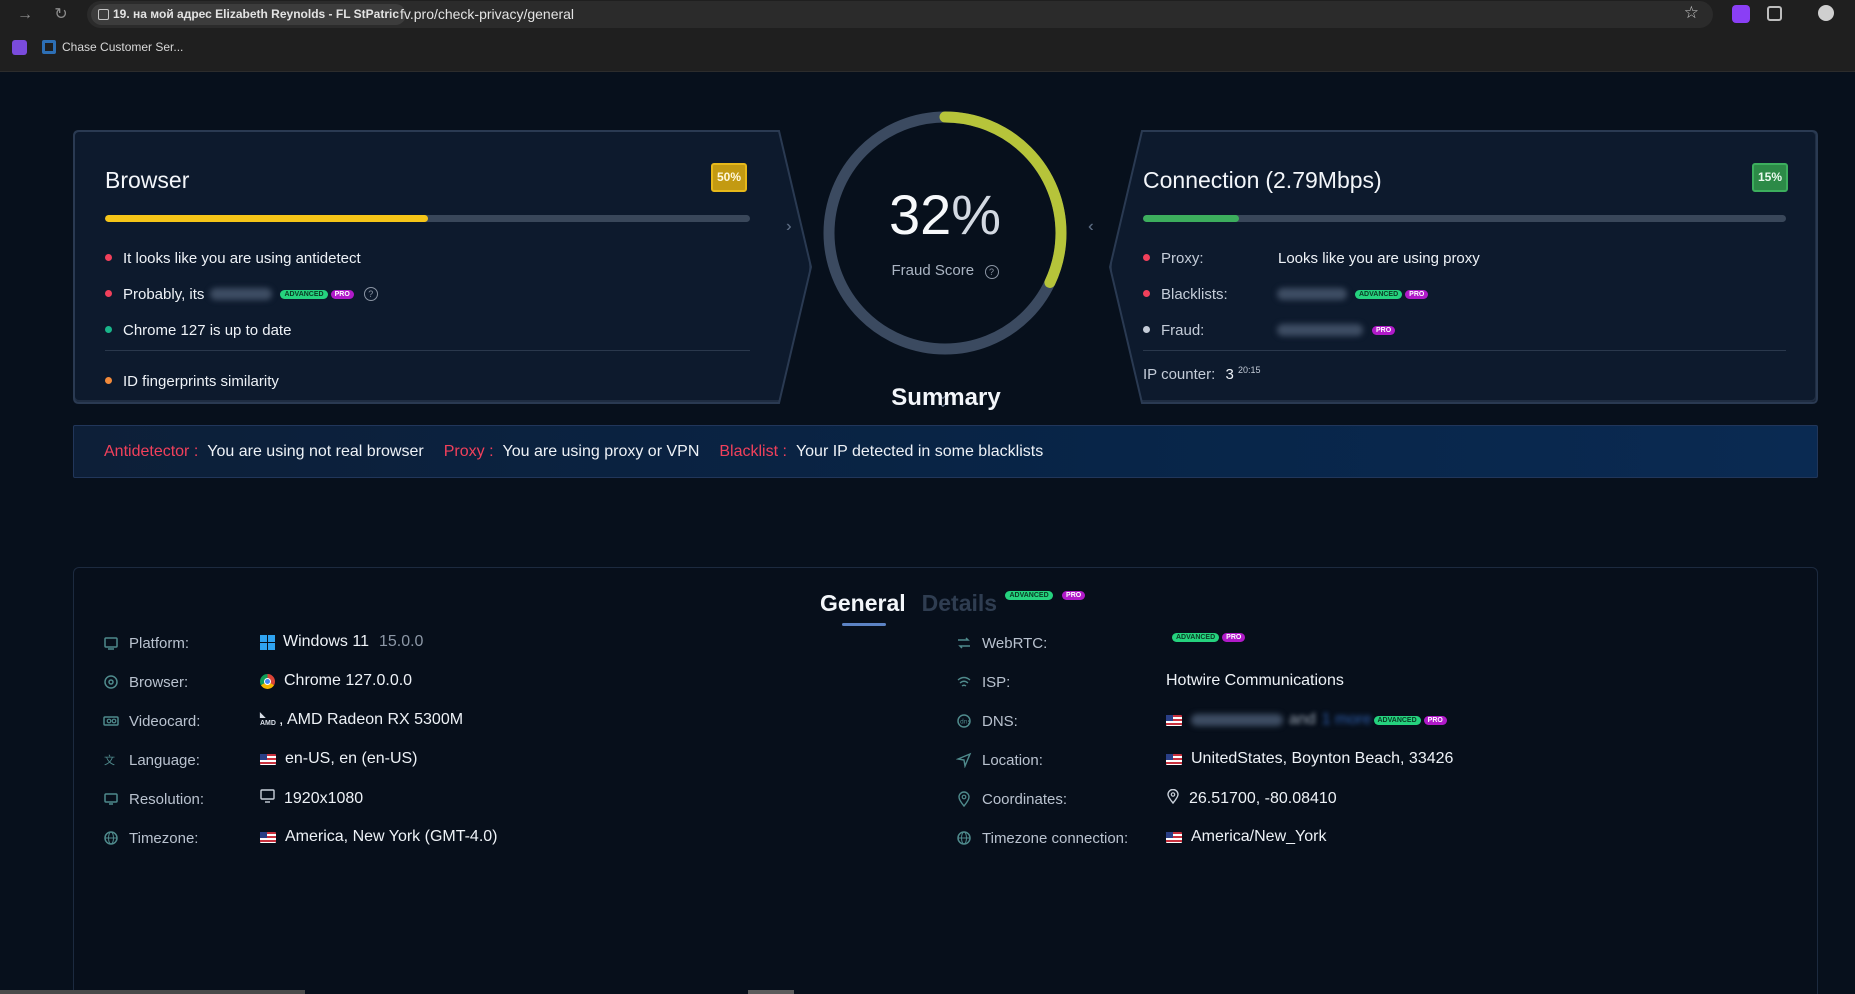 Image resolution: width=1855 pixels, height=994 pixels. Describe the element at coordinates (1741, 14) in the screenshot. I see `extension-icon` at that location.